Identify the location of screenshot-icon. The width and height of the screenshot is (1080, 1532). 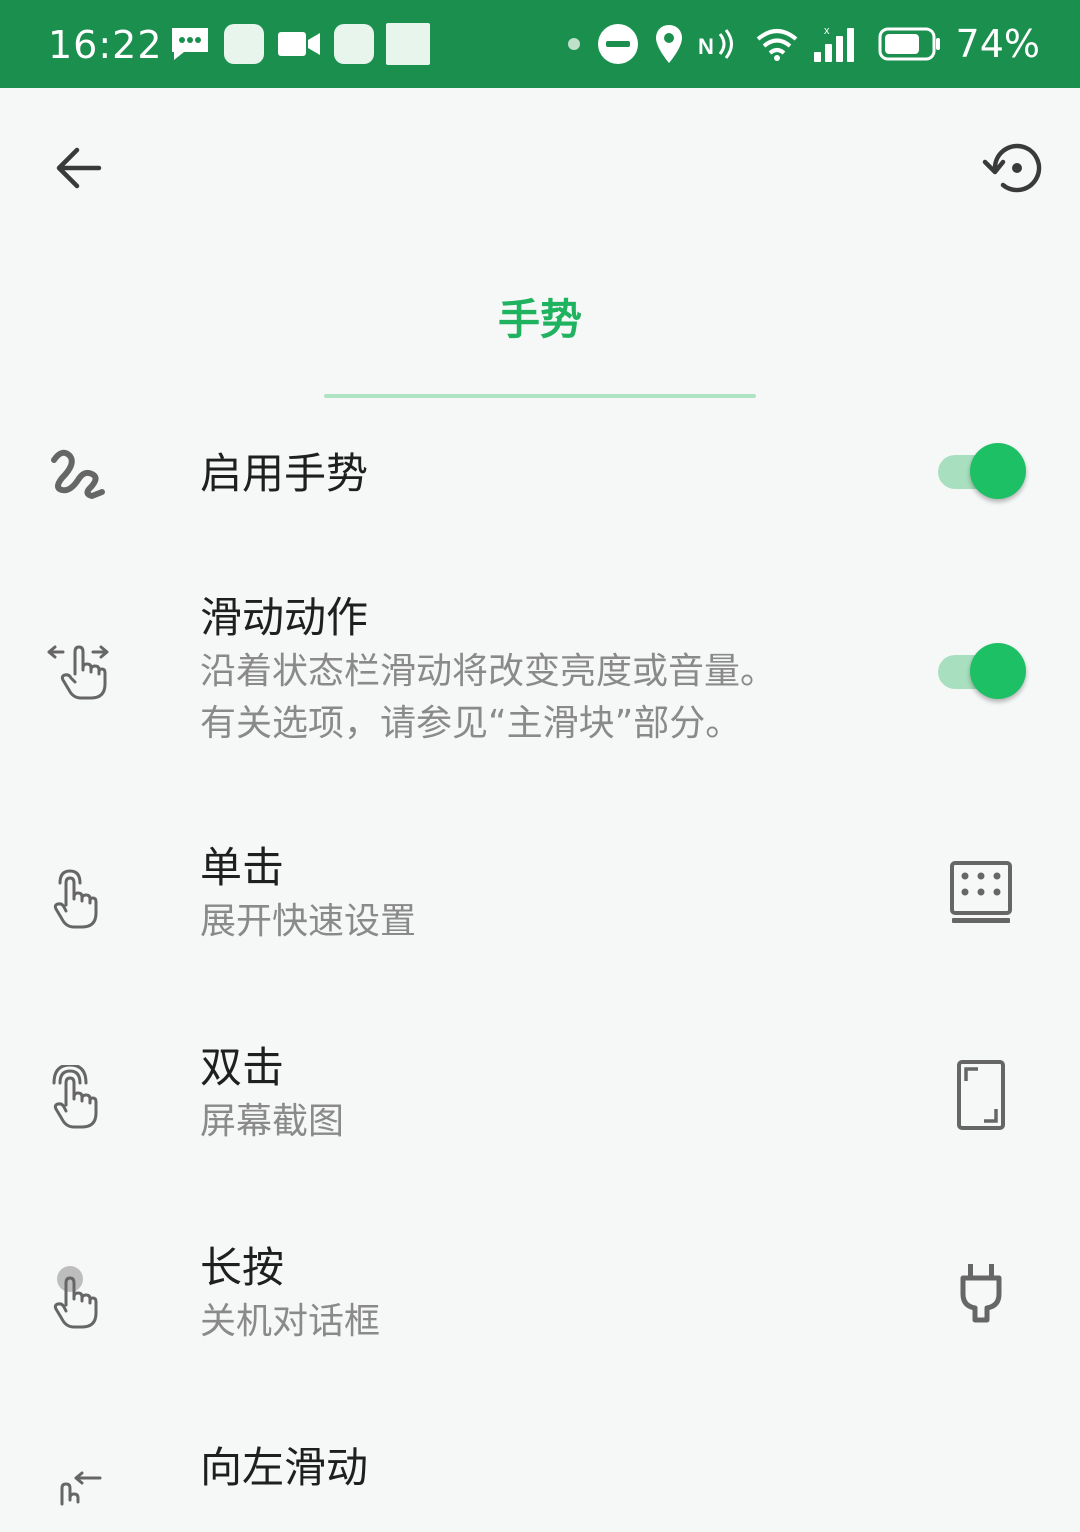
(981, 1095).